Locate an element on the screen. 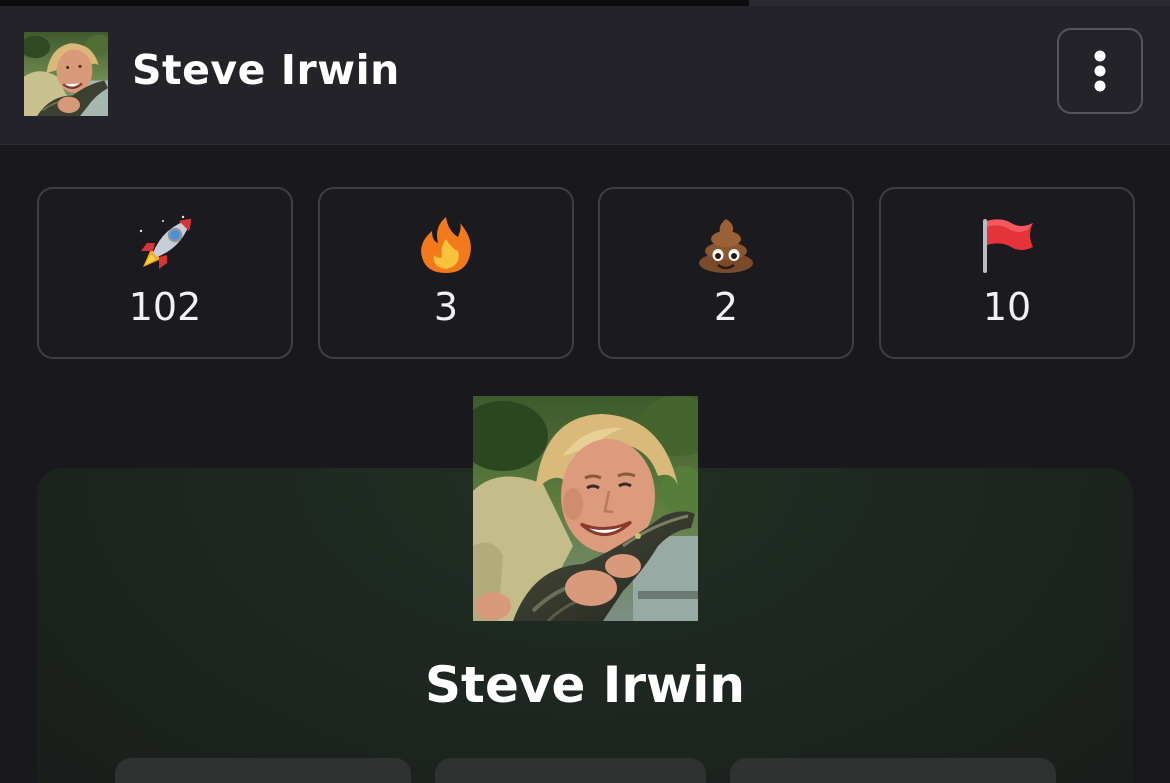 This screenshot has height=783, width=1170. header-avatar is located at coordinates (66, 74).